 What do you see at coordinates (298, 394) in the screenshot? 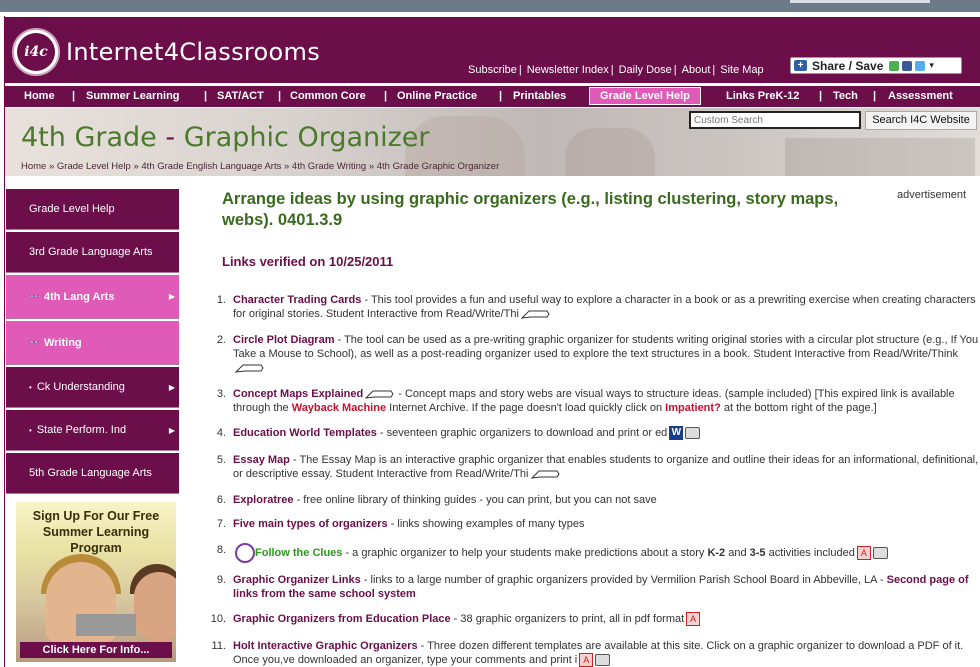
I see `link-concept-maps-explained: Concept Maps Explained` at bounding box center [298, 394].